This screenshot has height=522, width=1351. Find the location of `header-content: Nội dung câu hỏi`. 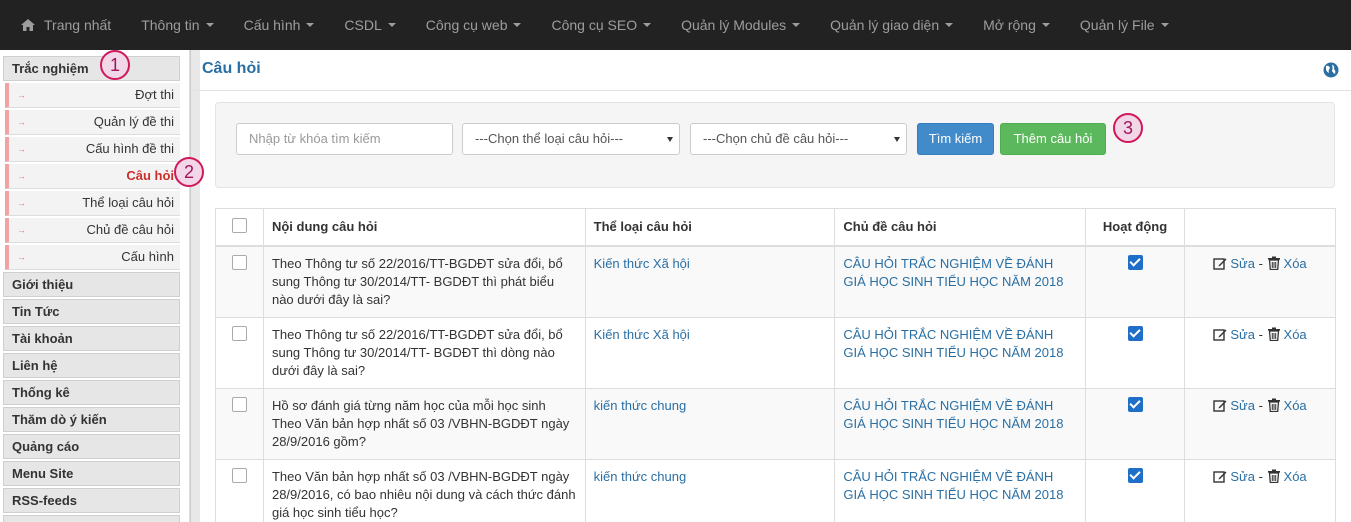

header-content: Nội dung câu hỏi is located at coordinates (424, 227).